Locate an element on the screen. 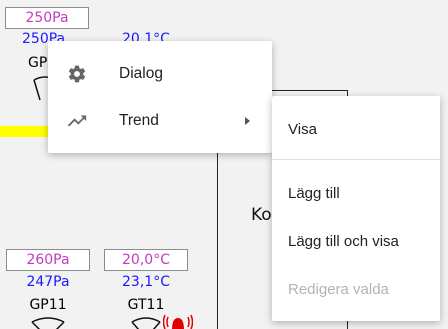 The height and width of the screenshot is (329, 448). submenu-divider is located at coordinates (356, 159).